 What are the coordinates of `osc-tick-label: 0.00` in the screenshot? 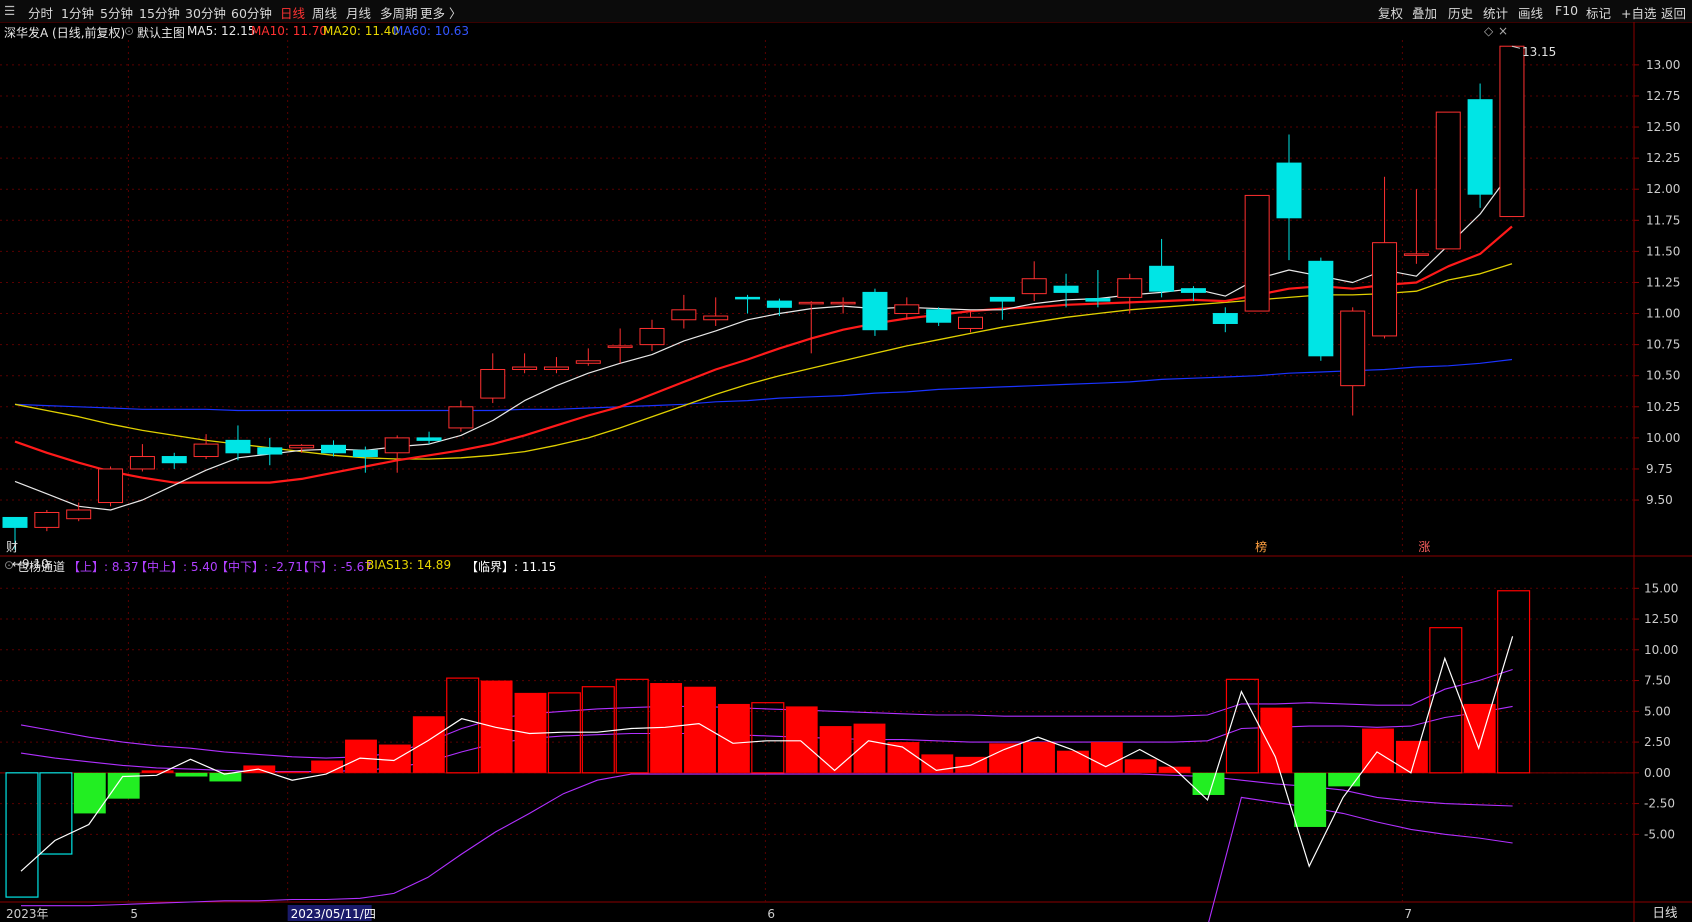 It's located at (1657, 773).